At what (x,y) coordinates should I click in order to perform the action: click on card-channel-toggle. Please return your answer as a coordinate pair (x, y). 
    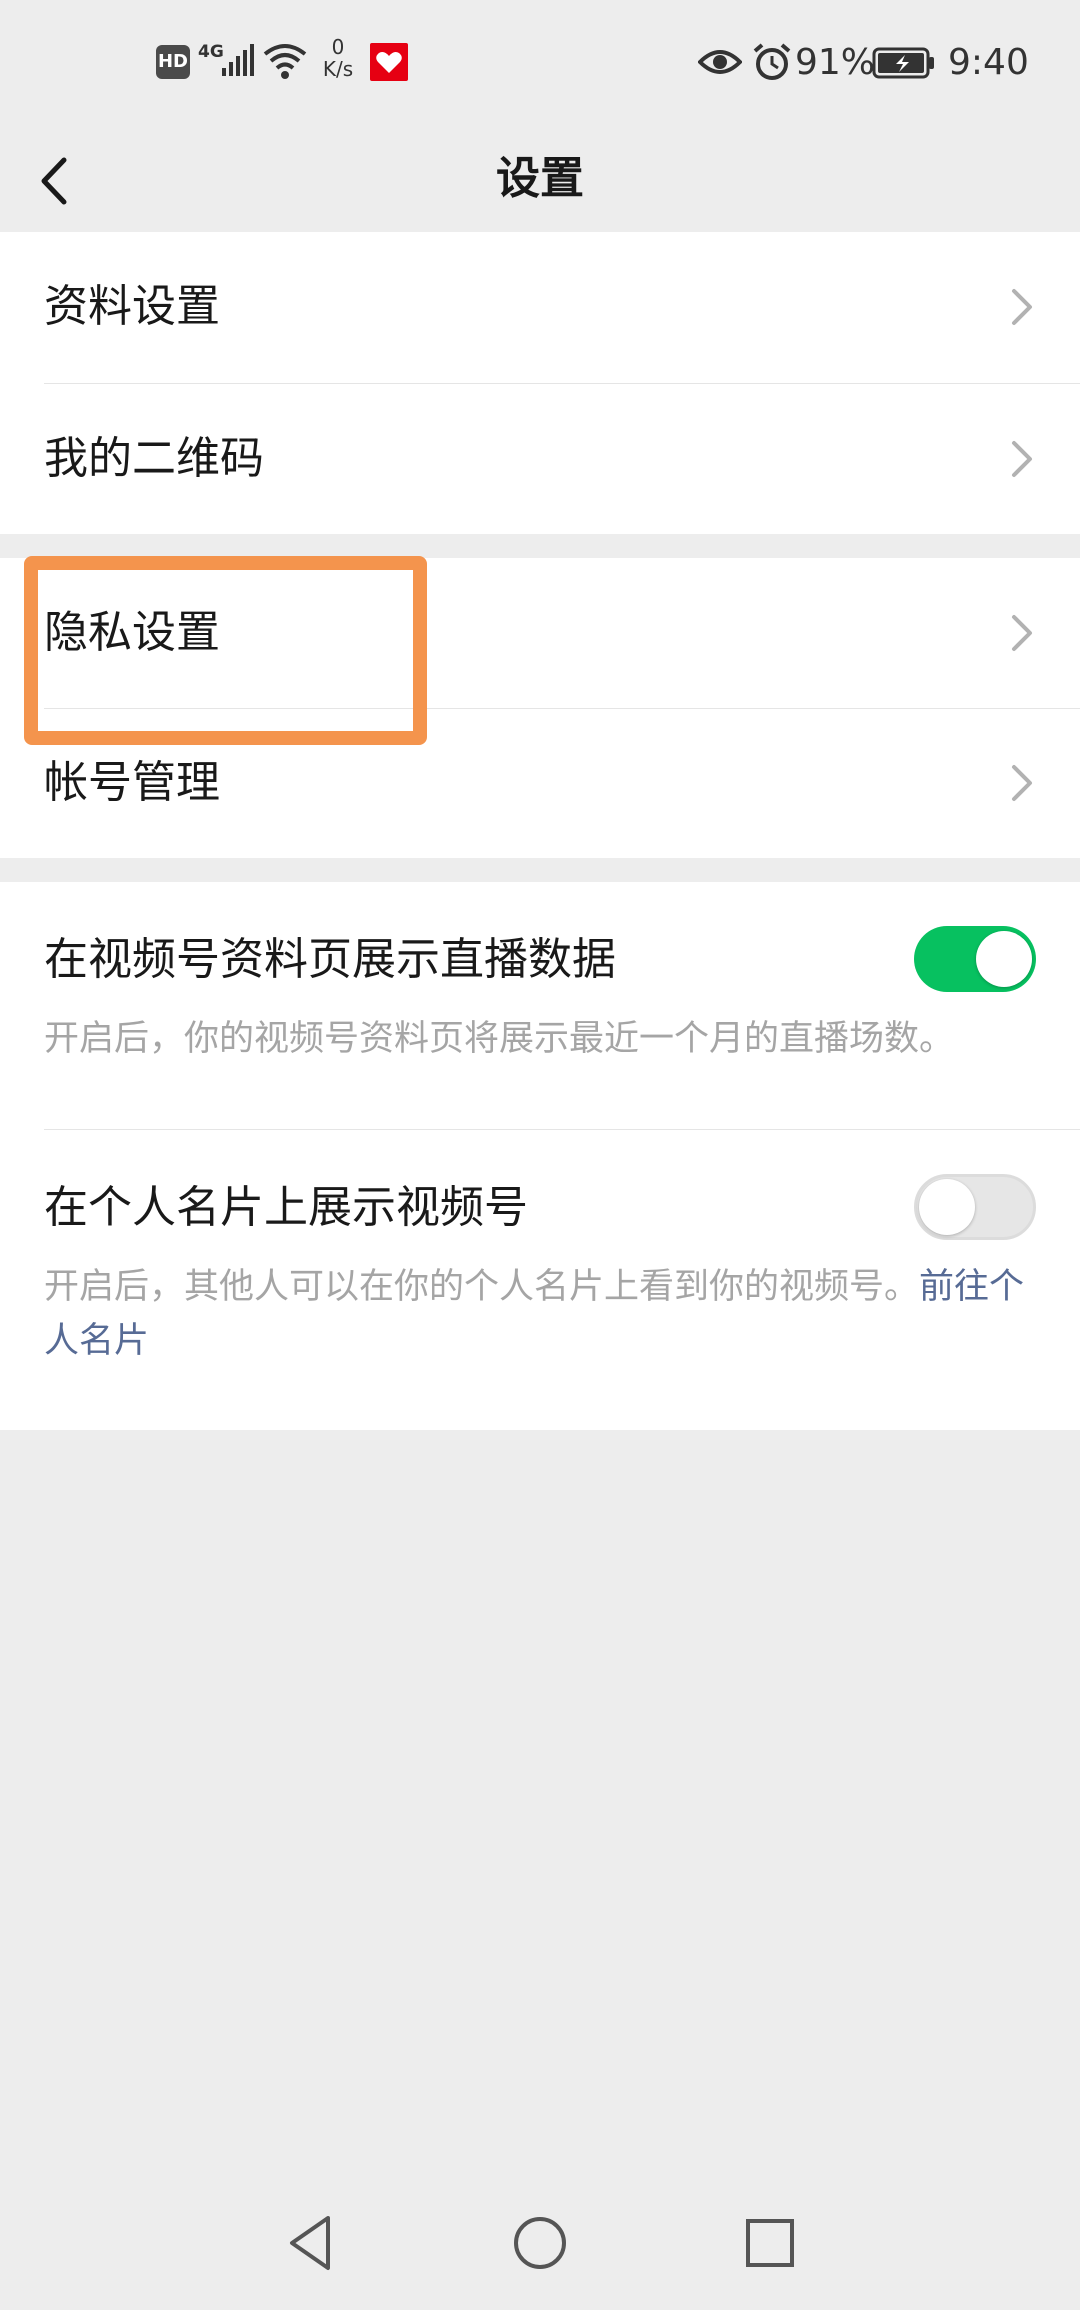
    Looking at the image, I should click on (975, 1207).